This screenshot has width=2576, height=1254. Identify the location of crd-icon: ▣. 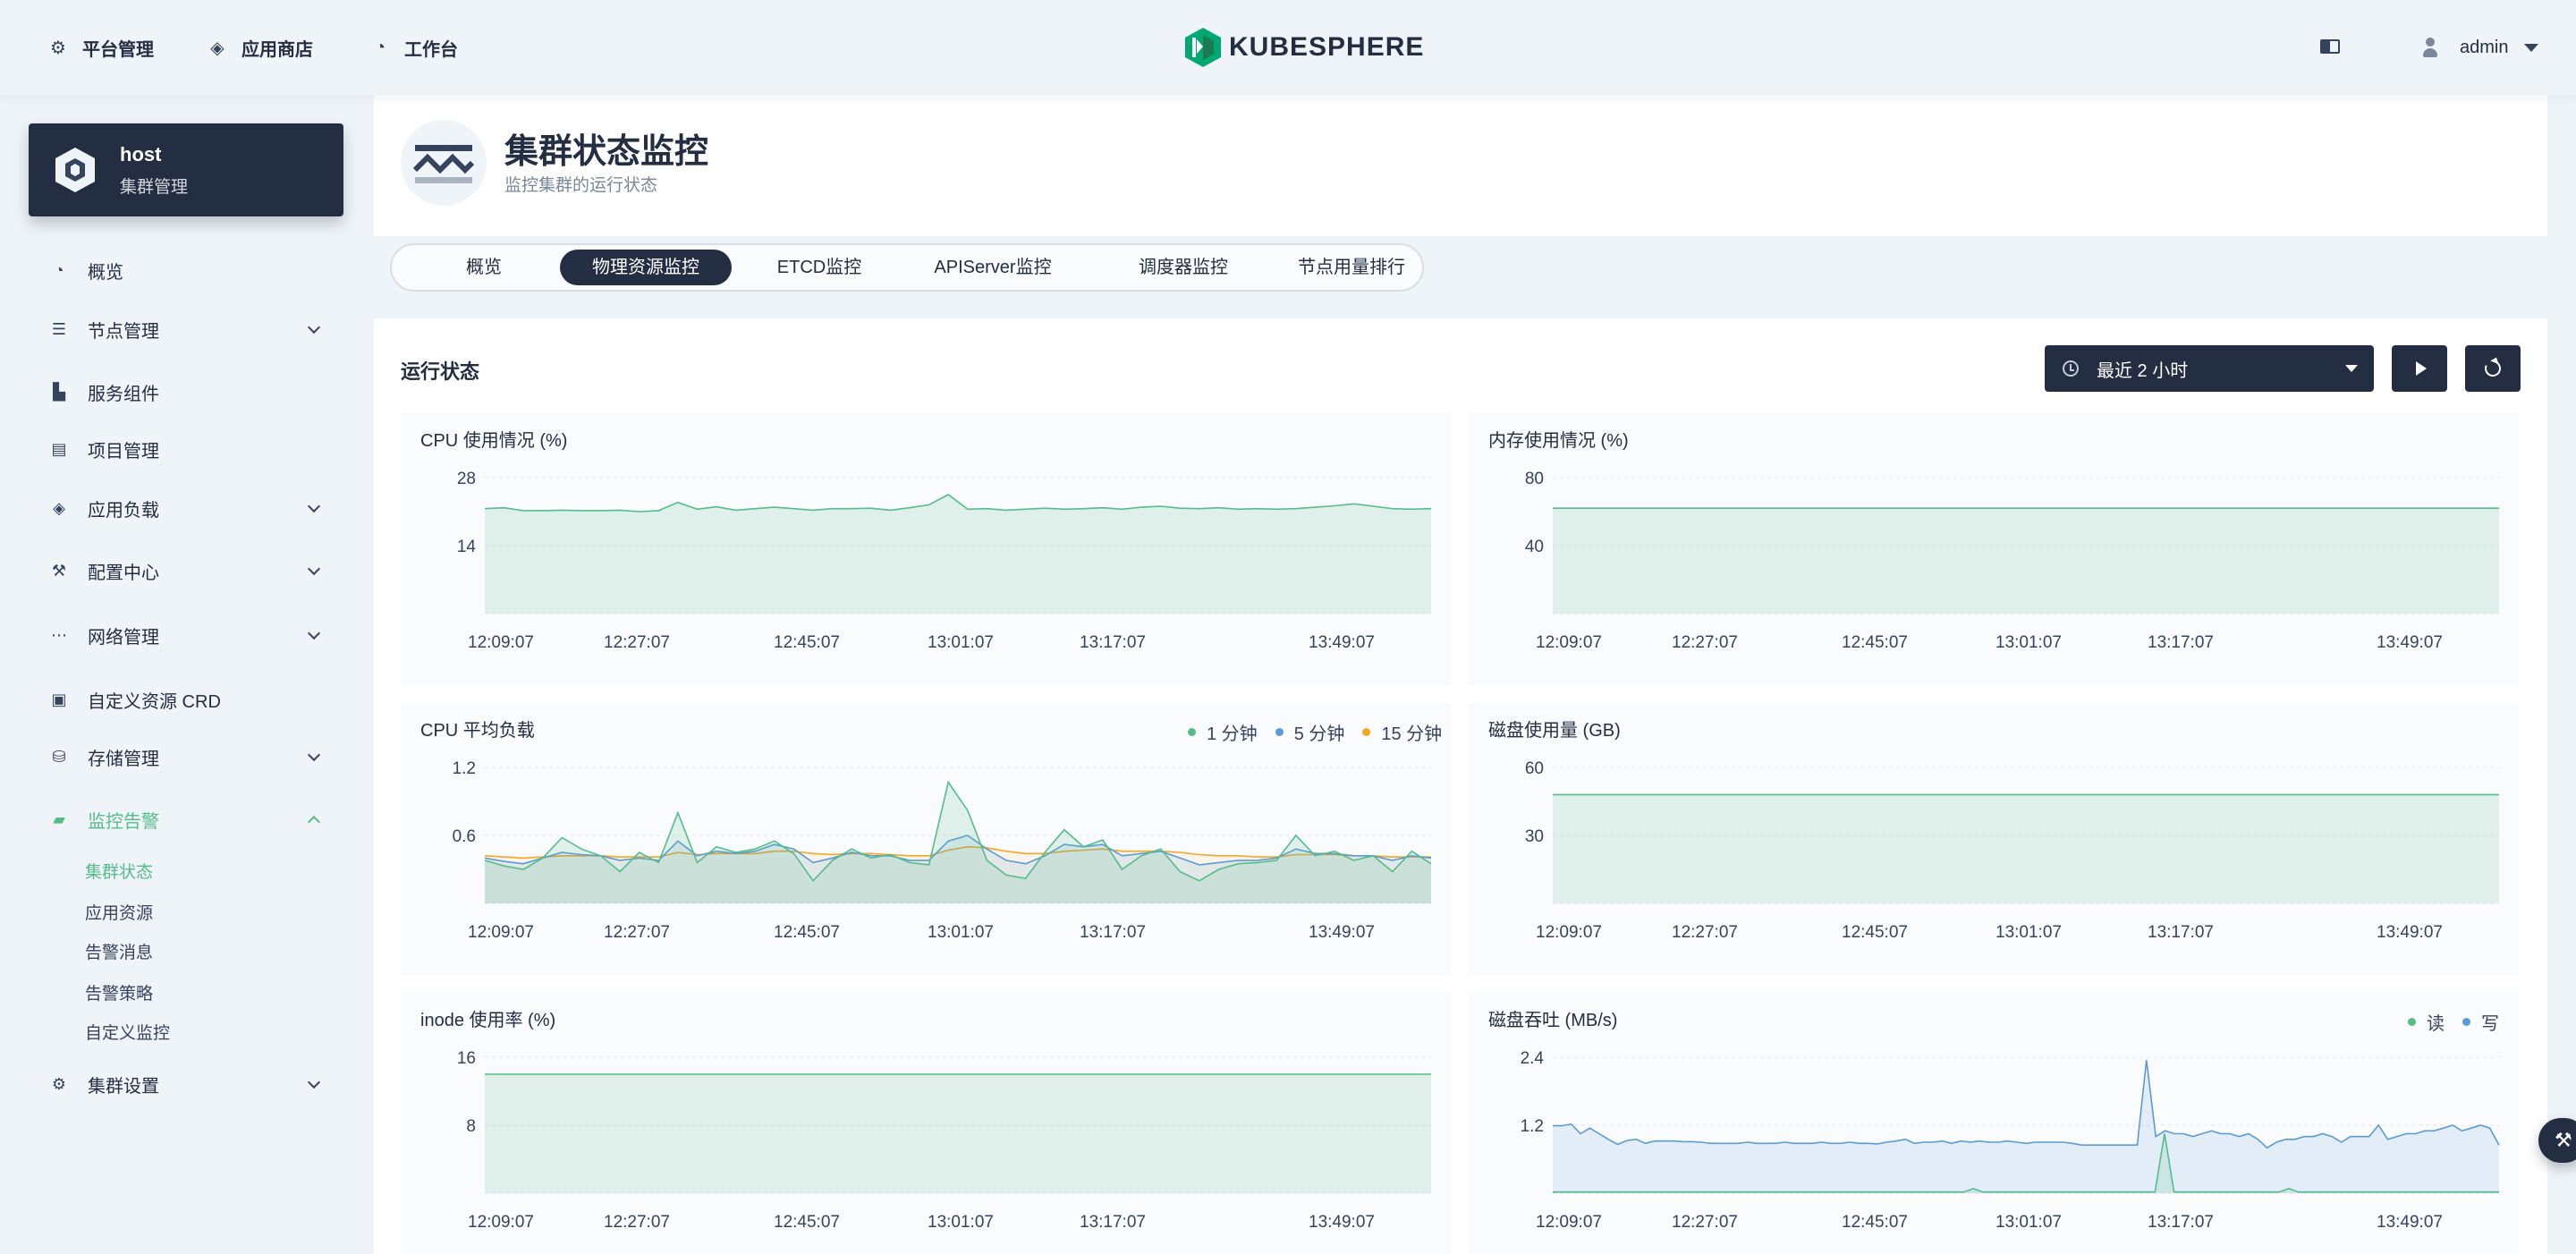
(59, 699).